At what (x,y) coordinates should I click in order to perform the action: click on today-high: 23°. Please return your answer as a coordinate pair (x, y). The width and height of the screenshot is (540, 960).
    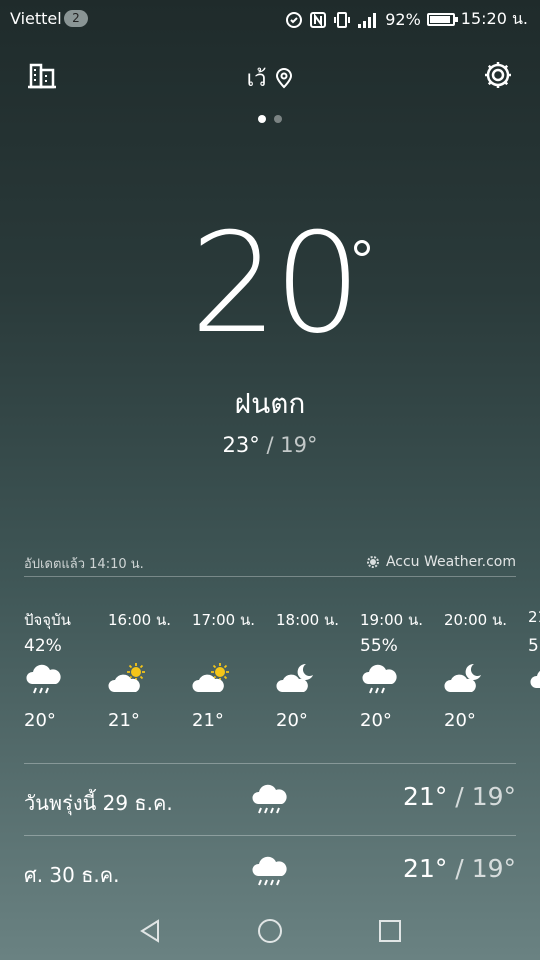
    Looking at the image, I should click on (241, 445).